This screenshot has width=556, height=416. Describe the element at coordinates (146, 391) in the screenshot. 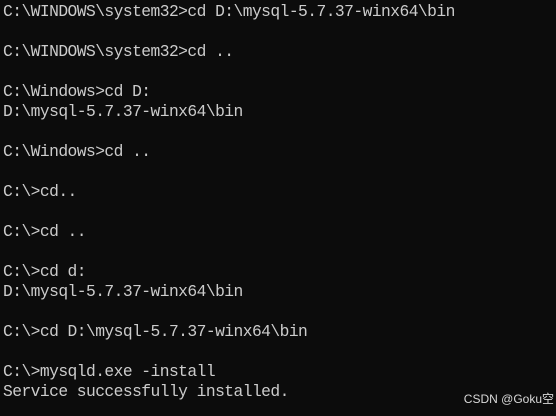

I see `terminal-line: Service successfully installed.` at that location.